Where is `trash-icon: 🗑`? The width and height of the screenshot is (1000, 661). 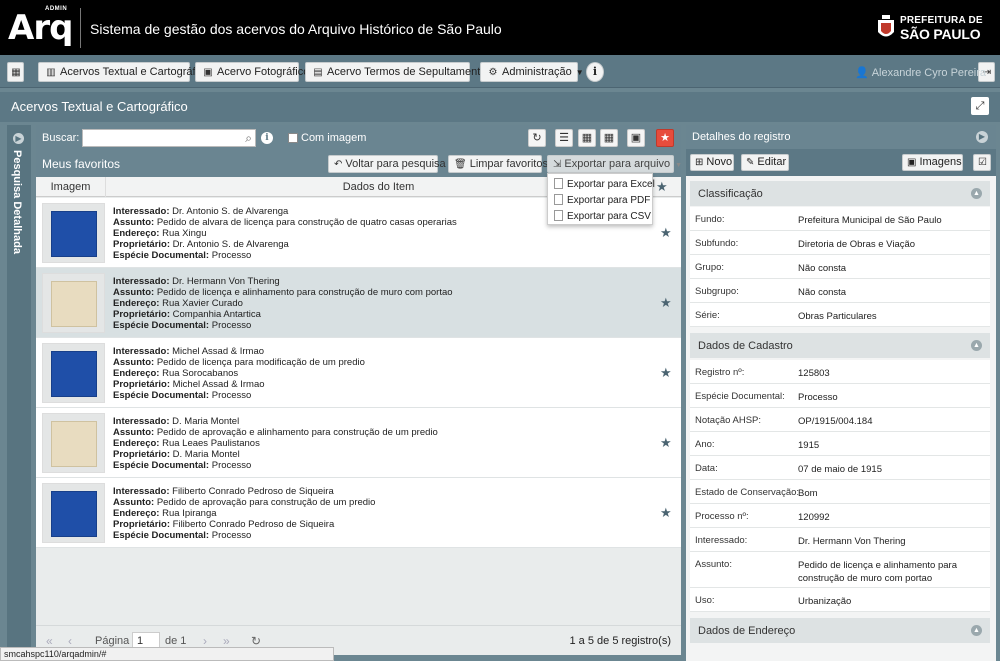 trash-icon: 🗑 is located at coordinates (460, 164).